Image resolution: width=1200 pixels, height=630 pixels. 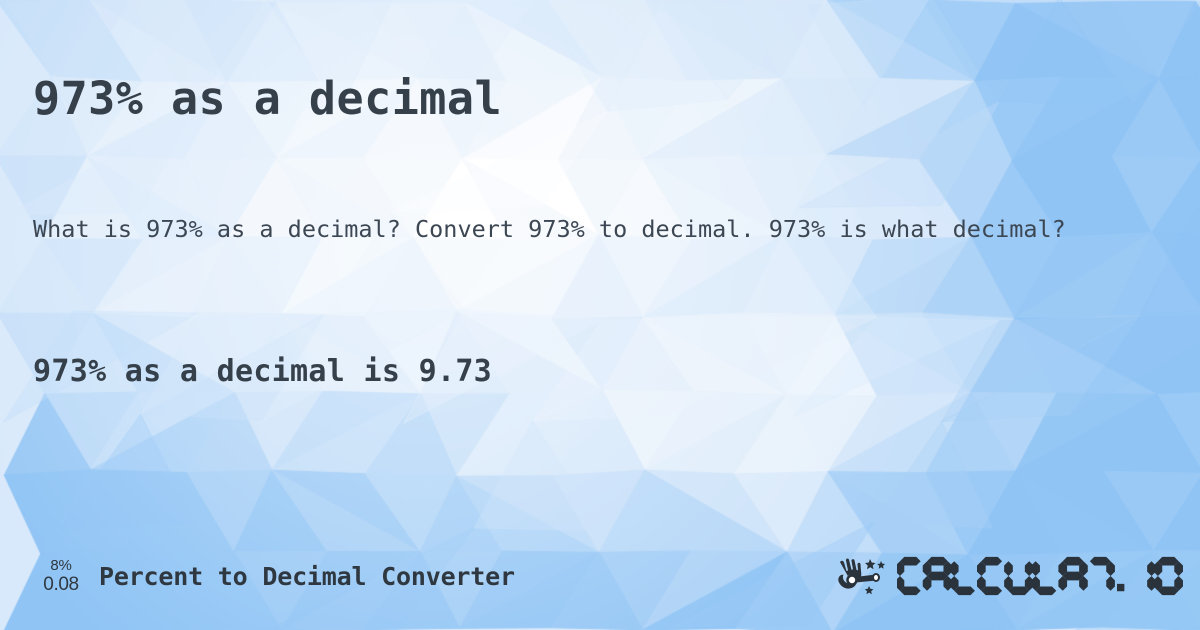 I want to click on hand-magic-wand-icon, so click(x=862, y=576).